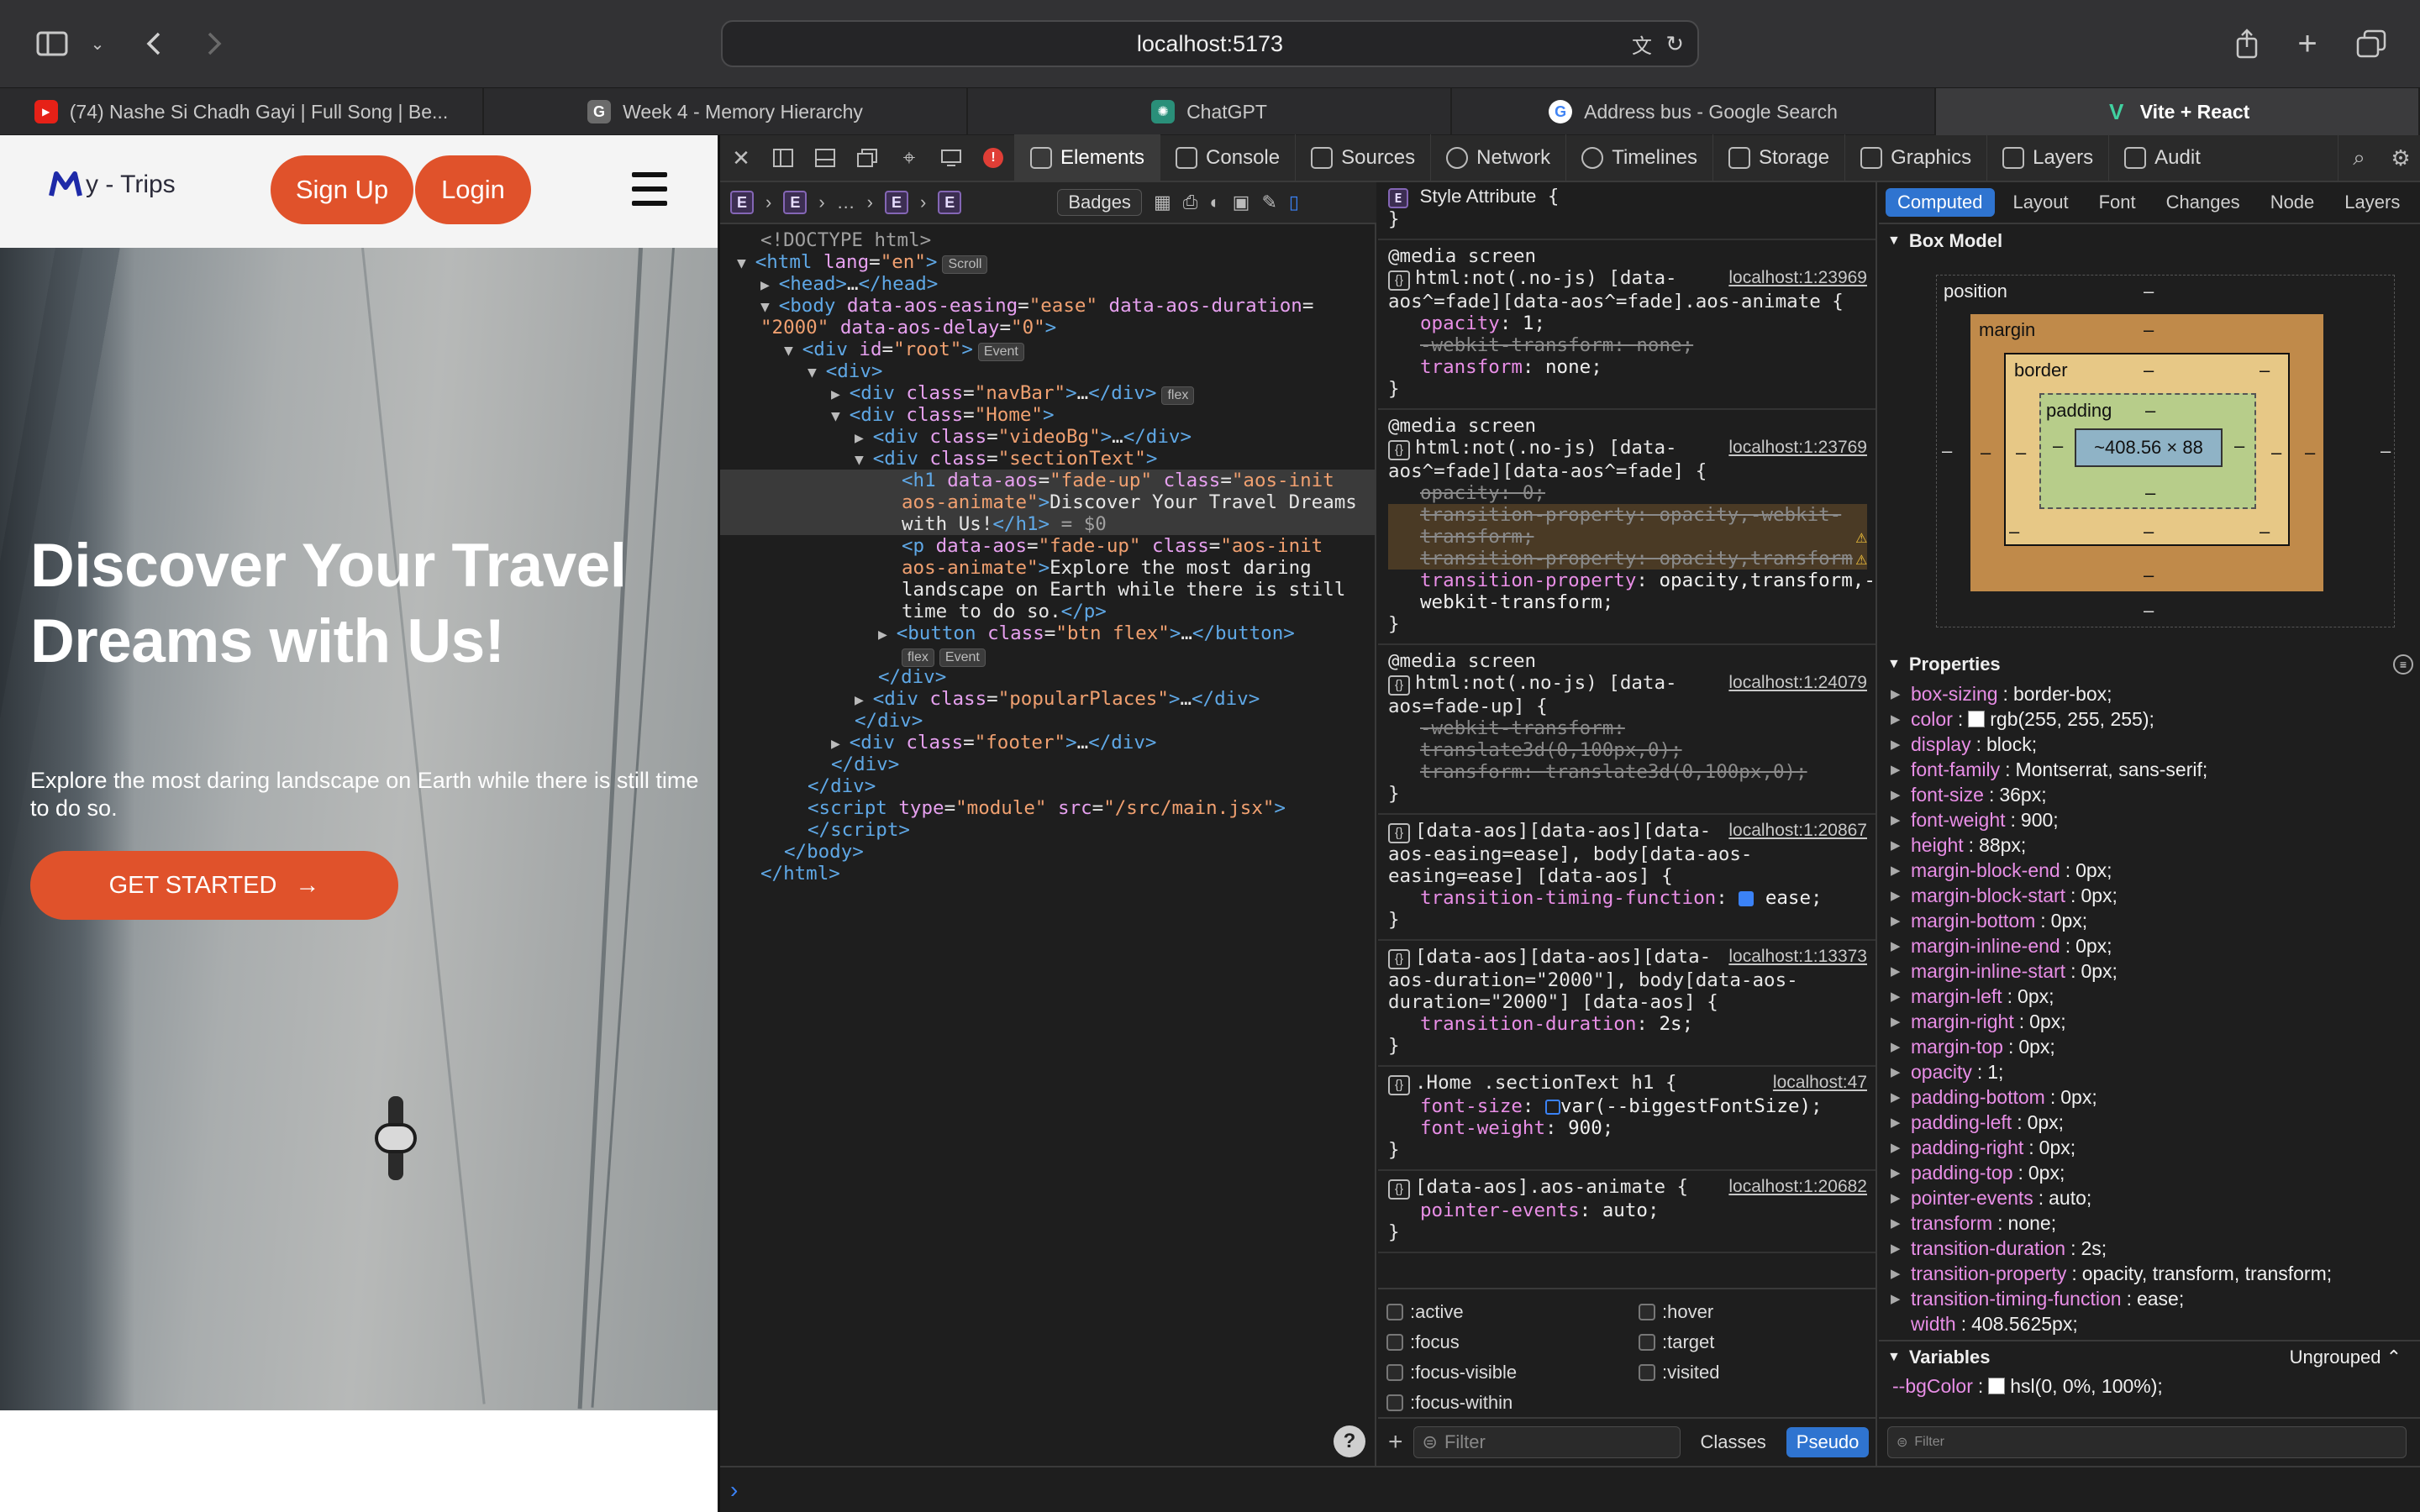 Image resolution: width=2420 pixels, height=1512 pixels. Describe the element at coordinates (867, 157) in the screenshot. I see `detach-window-icon` at that location.